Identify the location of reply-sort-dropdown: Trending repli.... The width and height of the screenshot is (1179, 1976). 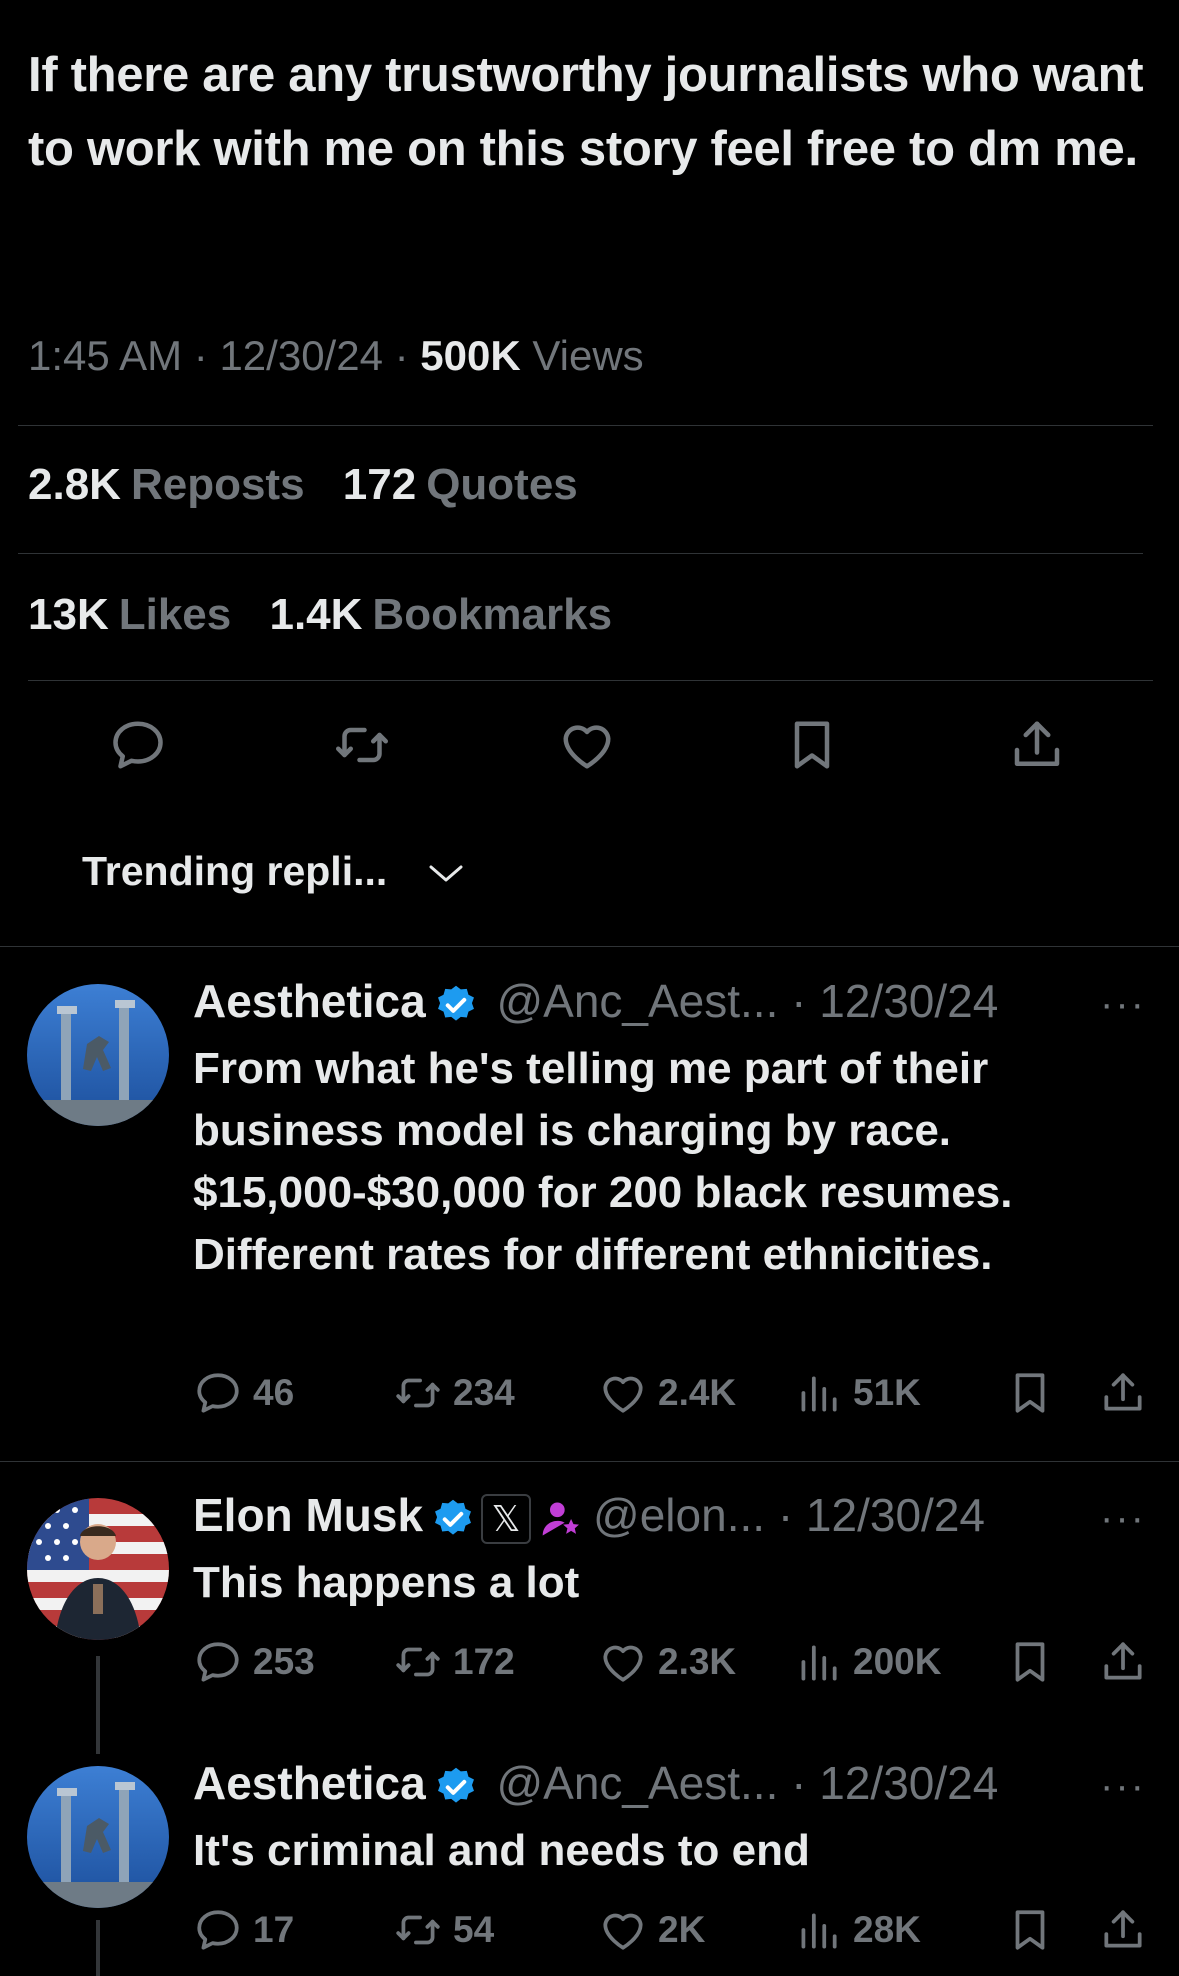
(272, 871).